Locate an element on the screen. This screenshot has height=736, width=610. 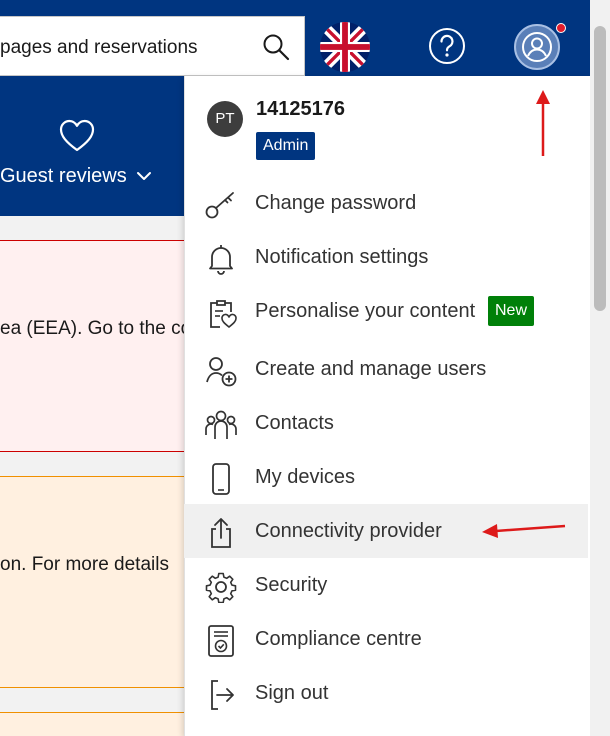
search-box: pages and reservations is located at coordinates (152, 46).